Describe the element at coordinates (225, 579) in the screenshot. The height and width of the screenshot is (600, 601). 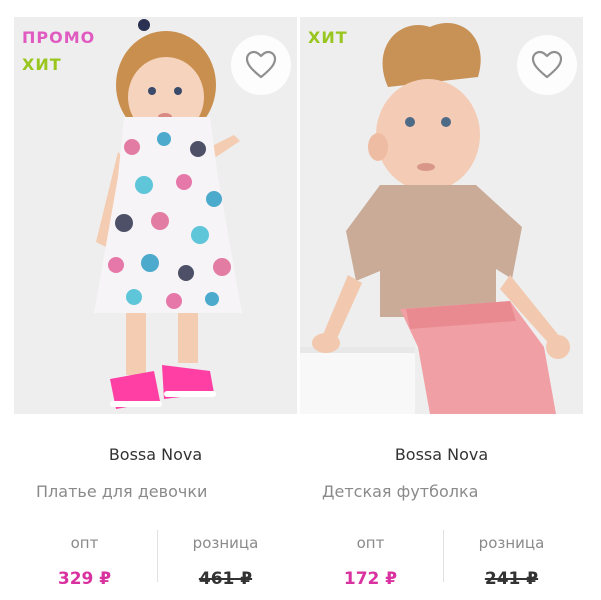
I see `retail-price: 461 ₽` at that location.